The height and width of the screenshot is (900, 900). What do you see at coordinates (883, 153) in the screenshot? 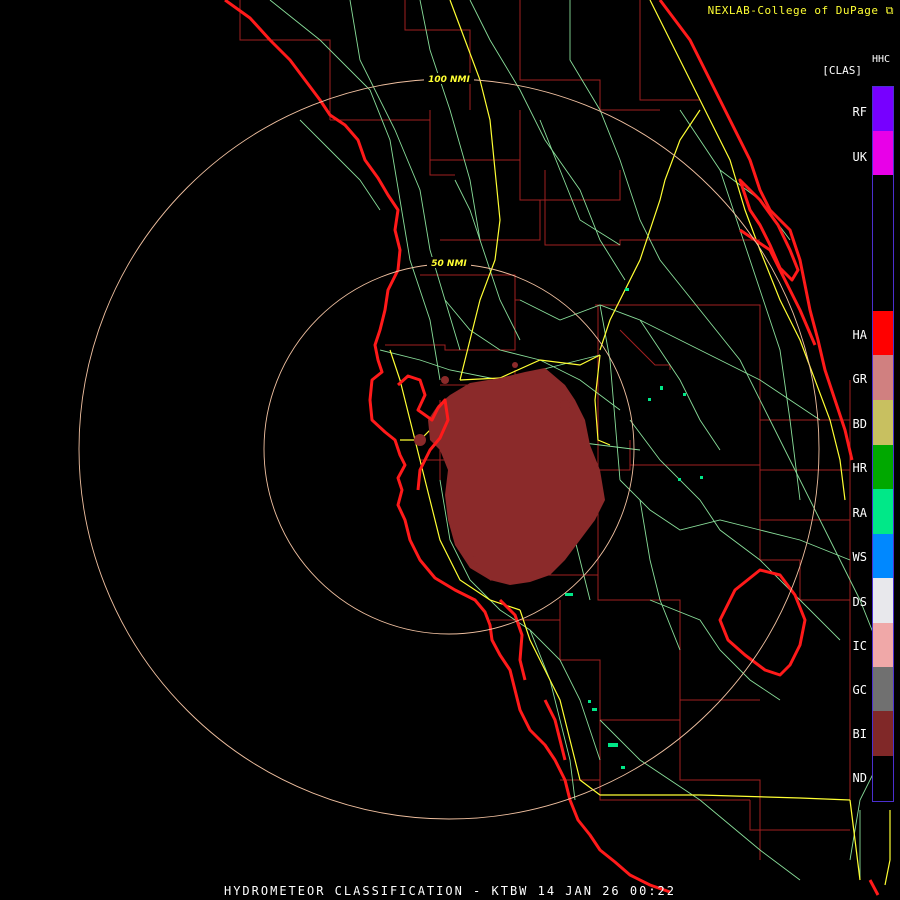
I see `legend-swatch-uk` at bounding box center [883, 153].